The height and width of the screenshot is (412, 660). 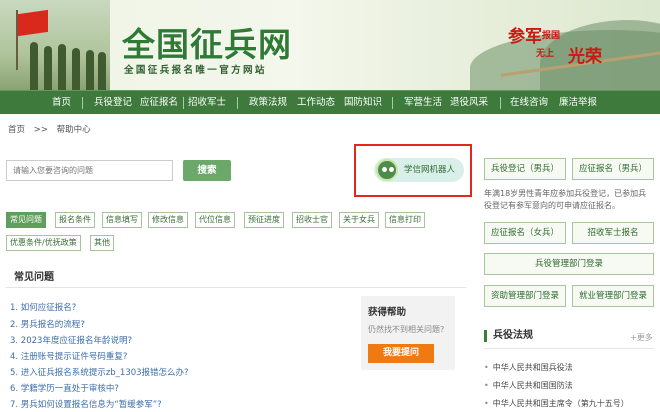 I want to click on faq-question: 6. 学籍学历一直处于审核中?, so click(x=64, y=388).